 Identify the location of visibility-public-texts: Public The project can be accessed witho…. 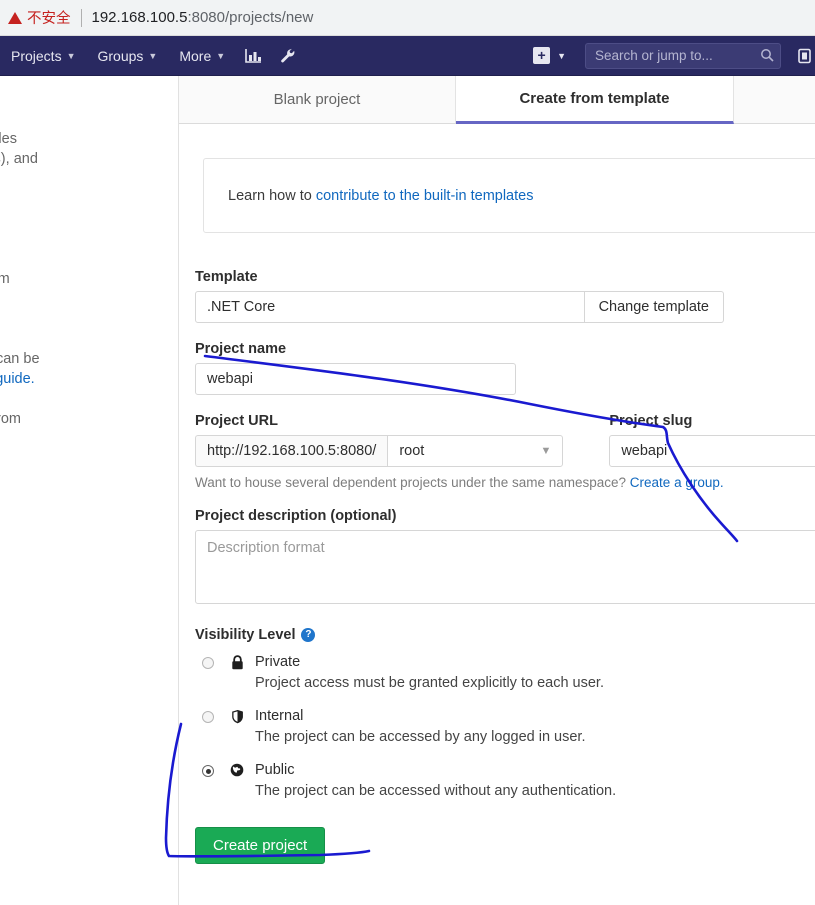
(535, 781).